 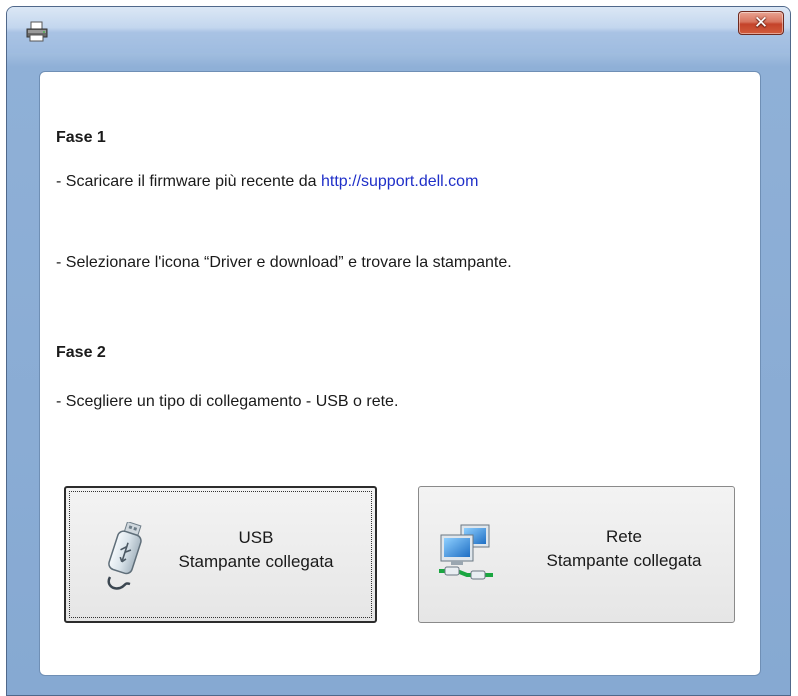 I want to click on title-bar: ✕, so click(x=398, y=30).